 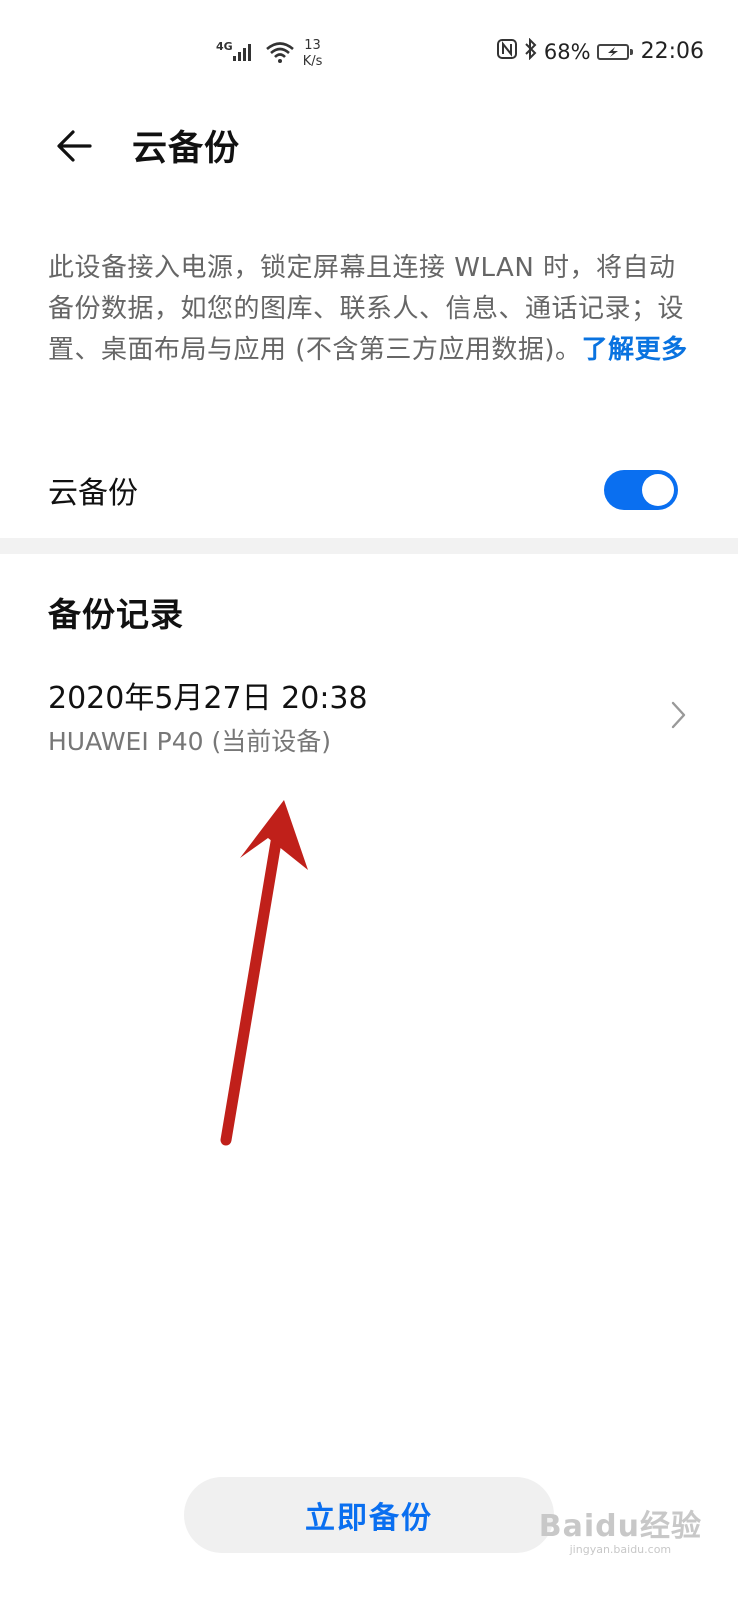 I want to click on signal-icon, so click(x=244, y=54).